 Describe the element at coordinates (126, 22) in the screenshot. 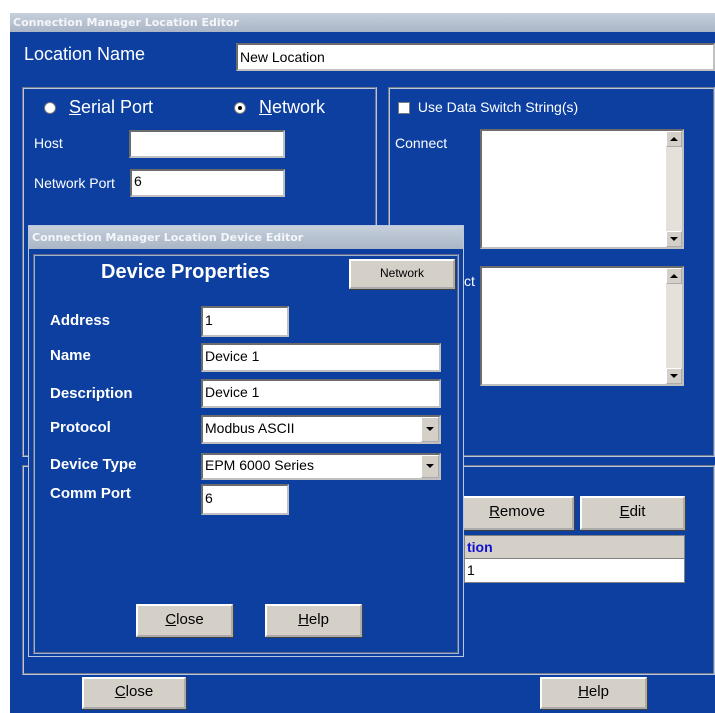

I see `window-title: Connection Manager Location Editor` at that location.